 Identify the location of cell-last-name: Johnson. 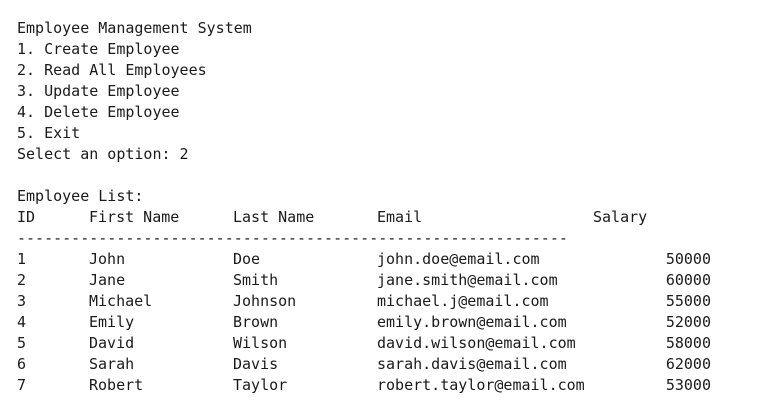
(265, 301).